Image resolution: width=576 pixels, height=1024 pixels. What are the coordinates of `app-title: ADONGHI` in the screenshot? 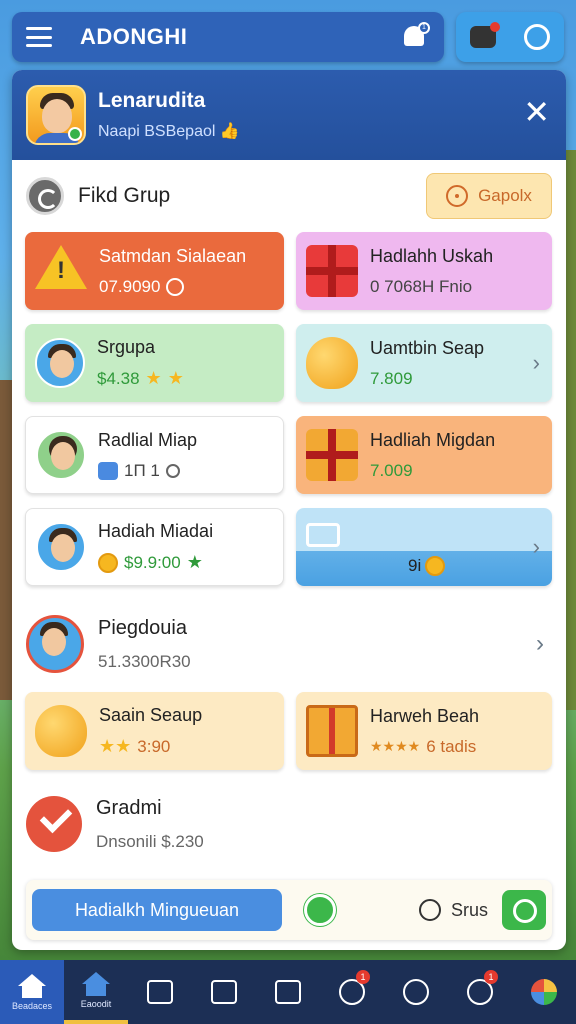 It's located at (134, 36).